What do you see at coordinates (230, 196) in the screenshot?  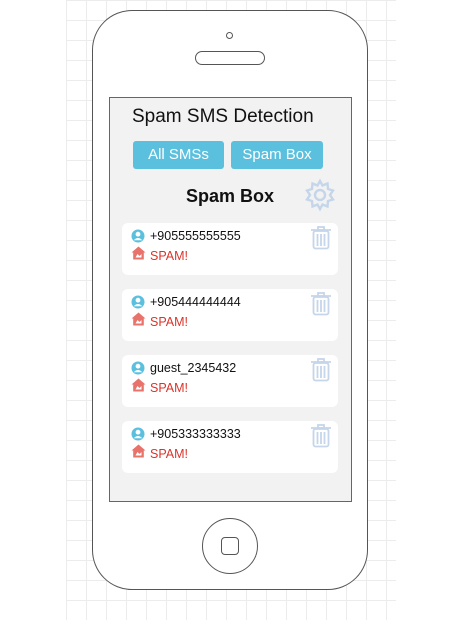 I see `section-title: Spam Box` at bounding box center [230, 196].